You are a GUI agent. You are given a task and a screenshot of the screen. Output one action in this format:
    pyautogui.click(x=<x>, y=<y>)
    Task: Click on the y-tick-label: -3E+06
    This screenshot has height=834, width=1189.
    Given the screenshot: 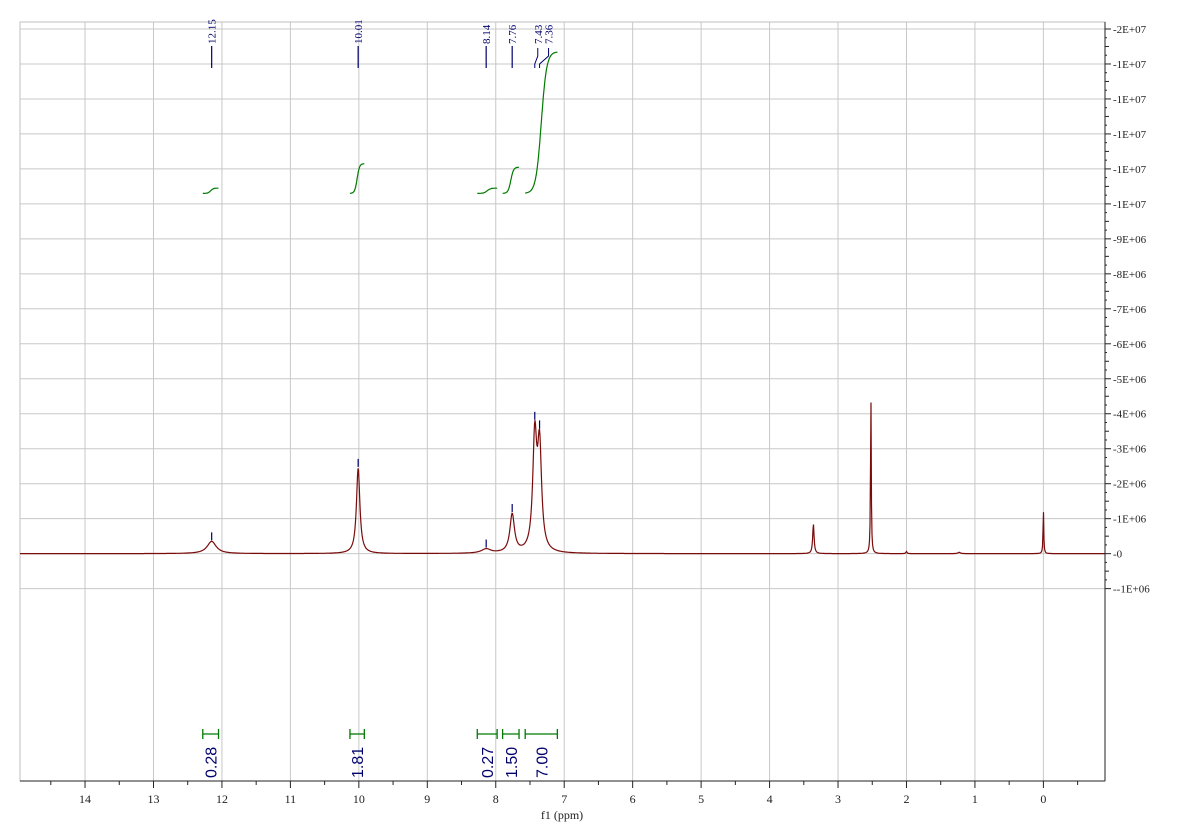 What is the action you would take?
    pyautogui.click(x=1130, y=450)
    